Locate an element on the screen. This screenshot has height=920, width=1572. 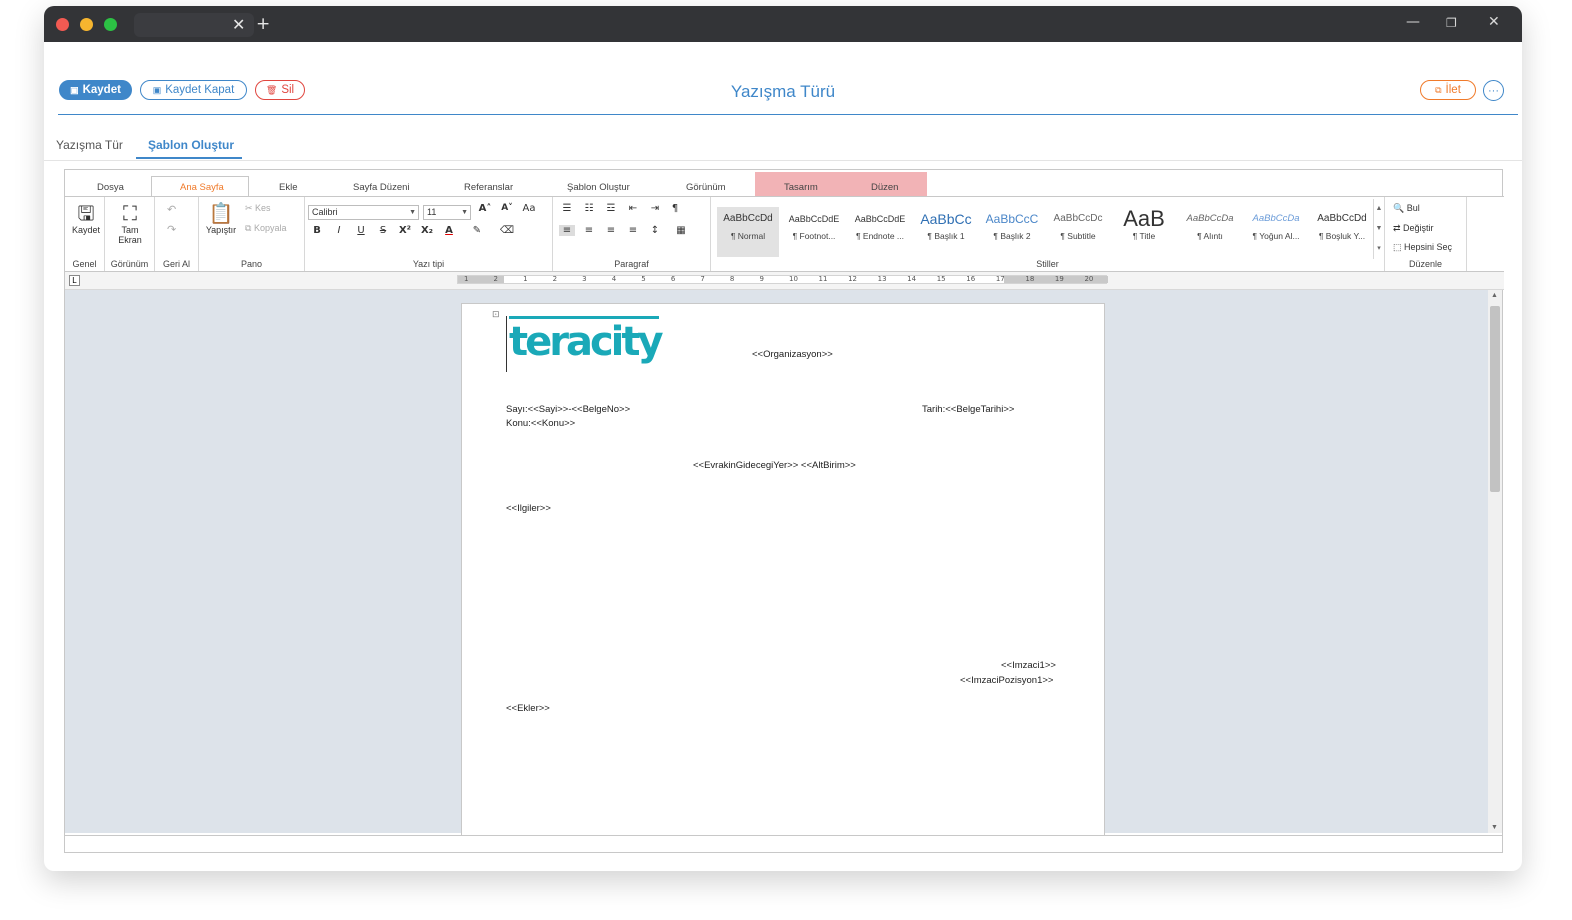
ribbon-tab-gorunum: Görünüm is located at coordinates (706, 187).